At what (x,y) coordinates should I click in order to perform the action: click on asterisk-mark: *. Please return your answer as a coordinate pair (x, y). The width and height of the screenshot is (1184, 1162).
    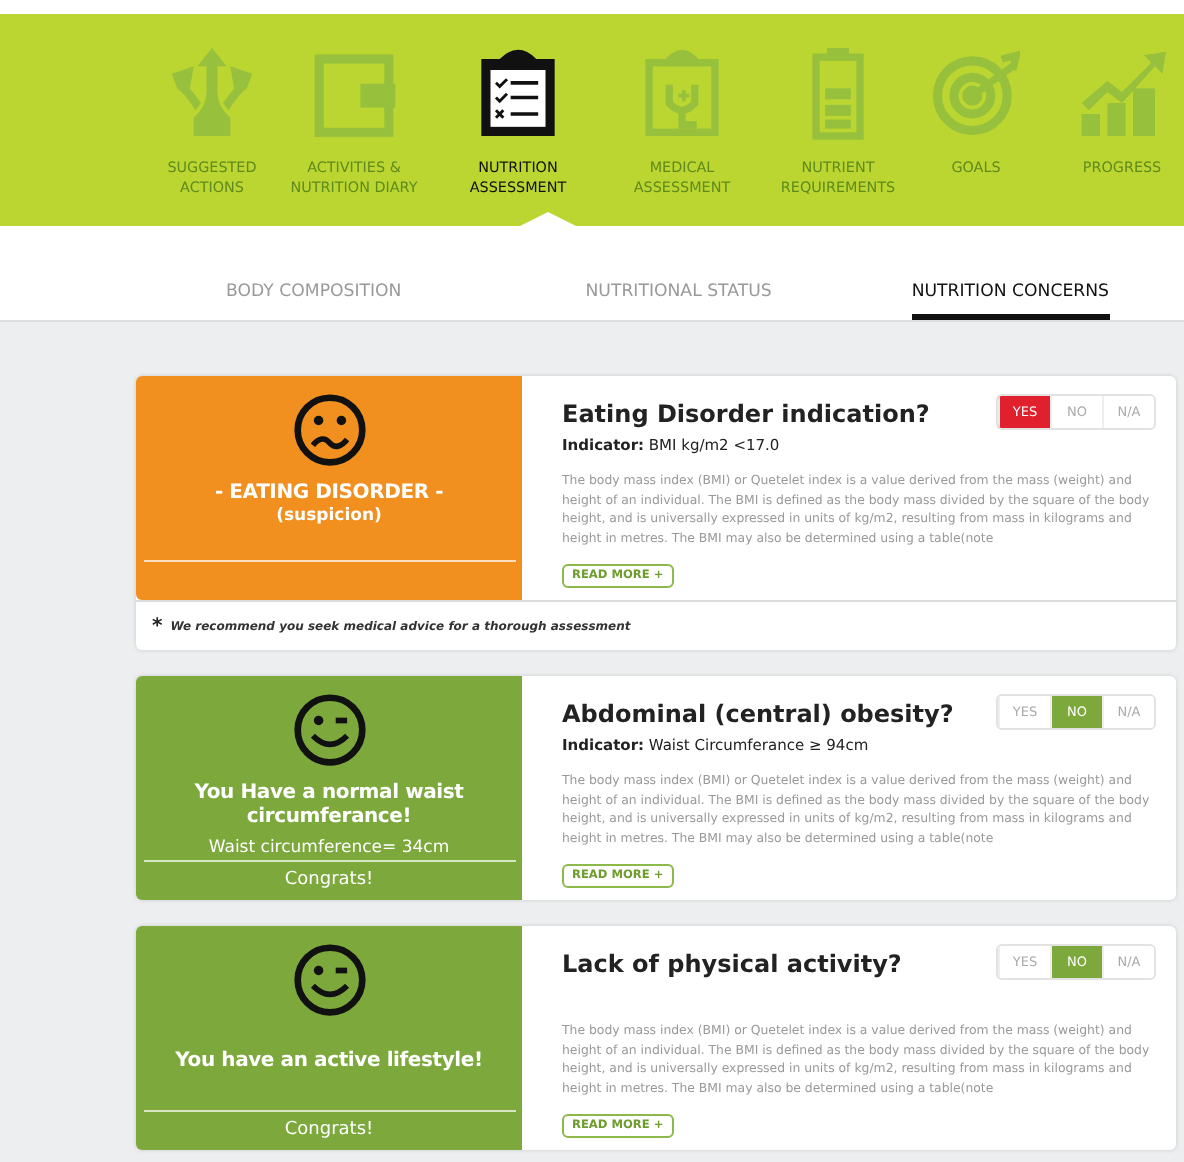
    Looking at the image, I should click on (157, 626).